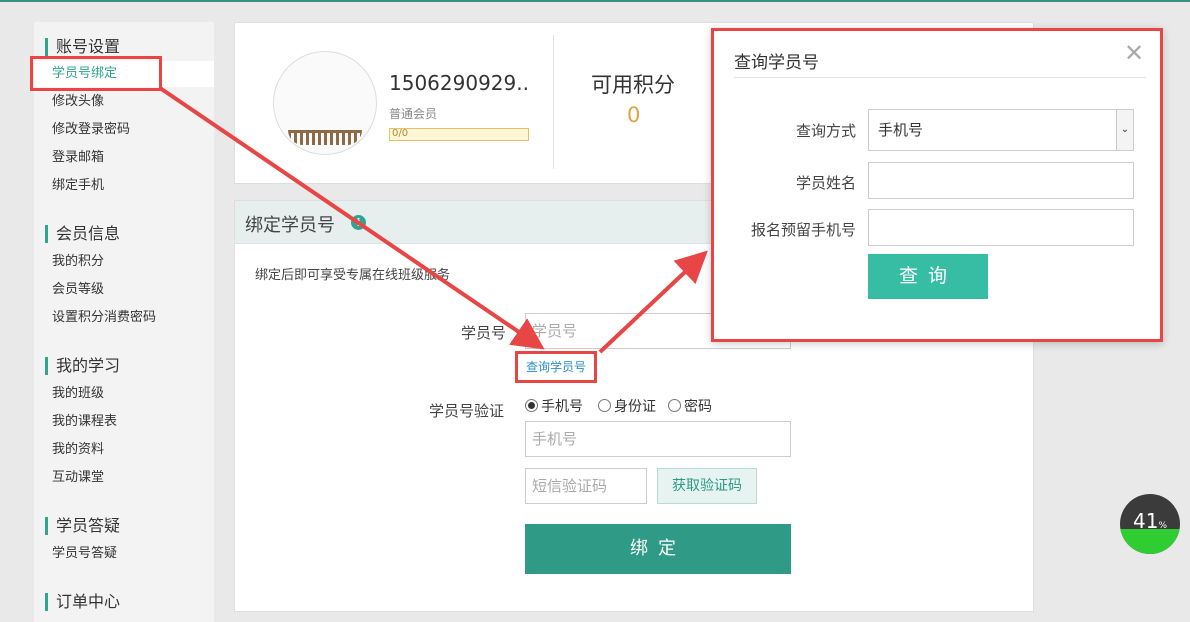 The image size is (1190, 622). Describe the element at coordinates (358, 222) in the screenshot. I see `info-icon: i` at that location.